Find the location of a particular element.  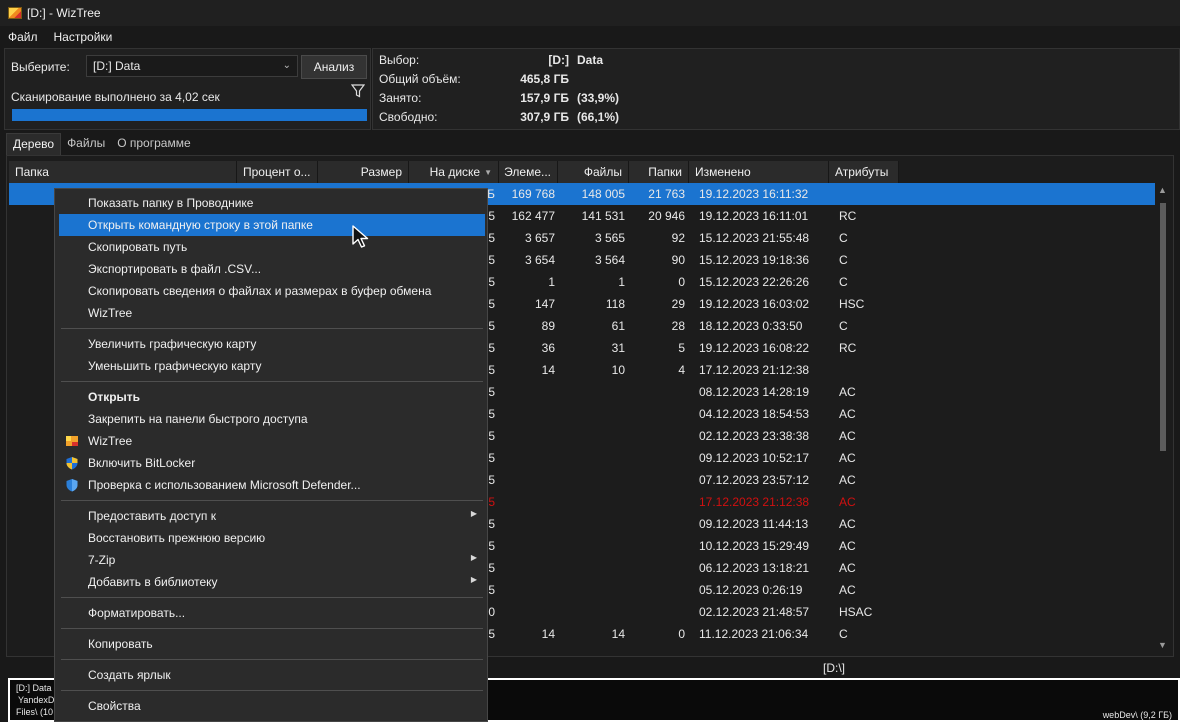

context-menu-item-label: Восстановить прежнюю версию is located at coordinates (177, 538).